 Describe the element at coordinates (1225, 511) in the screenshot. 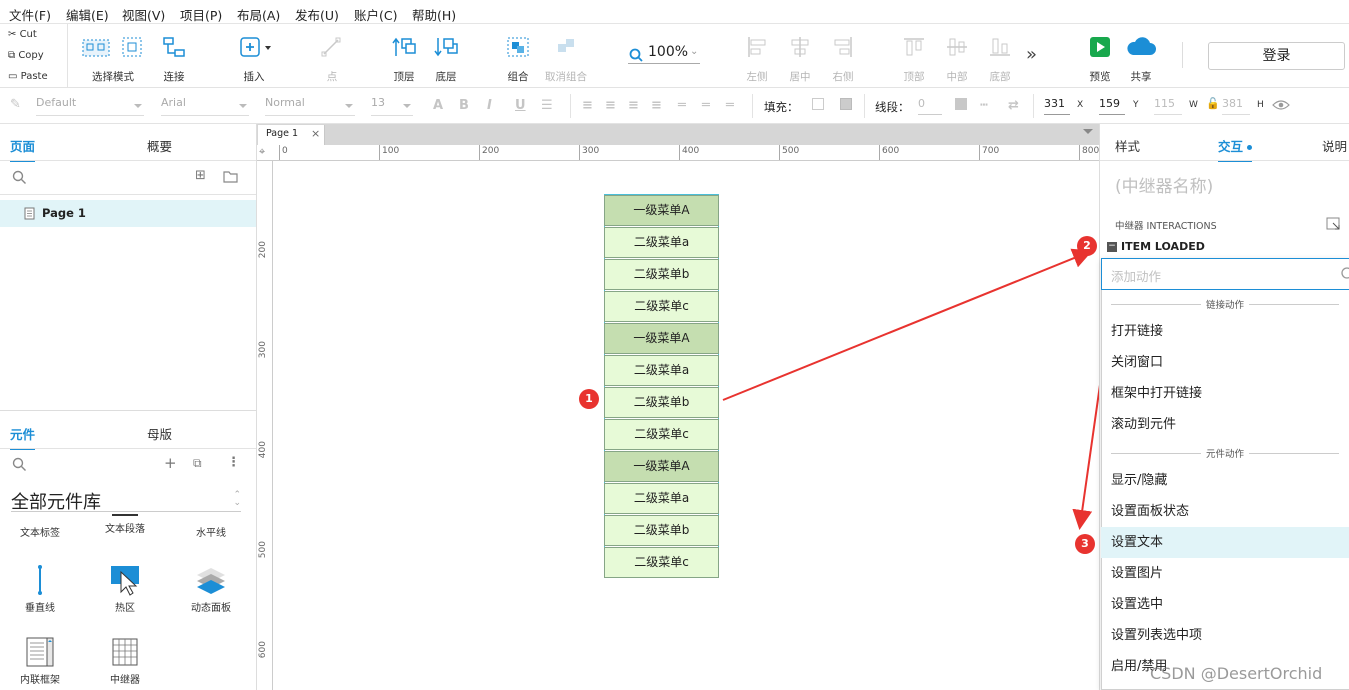

I see `action-item: 设置面板状态` at that location.